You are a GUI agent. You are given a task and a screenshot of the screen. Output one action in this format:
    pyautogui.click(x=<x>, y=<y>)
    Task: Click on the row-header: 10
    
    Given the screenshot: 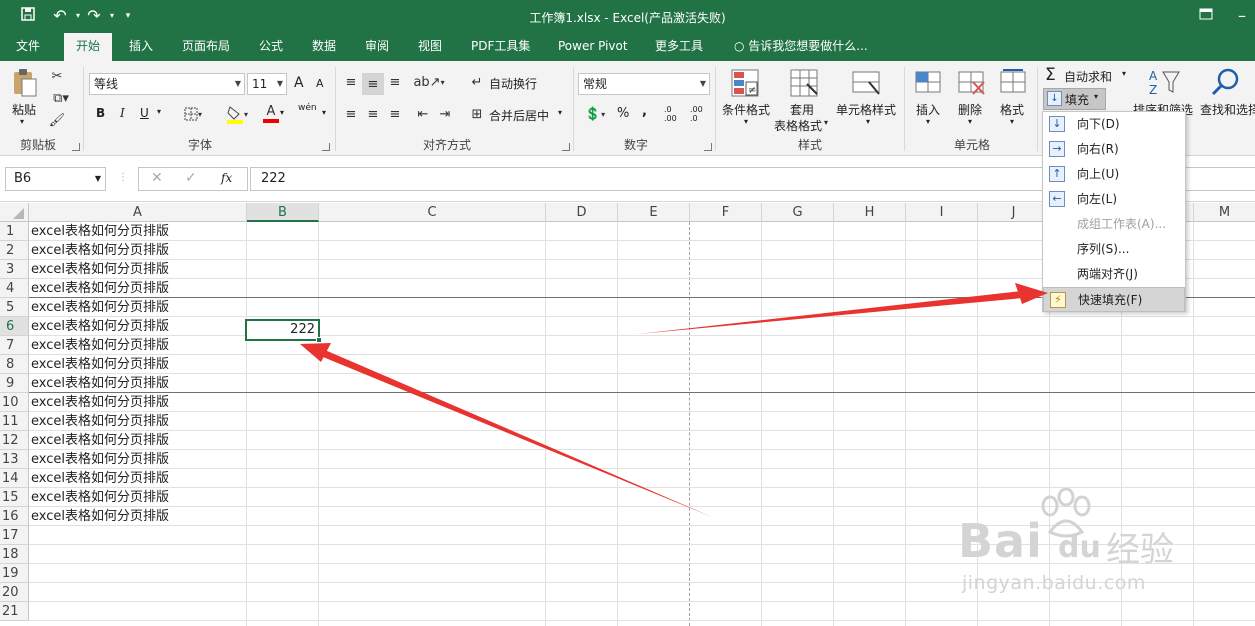 What is the action you would take?
    pyautogui.click(x=14, y=402)
    